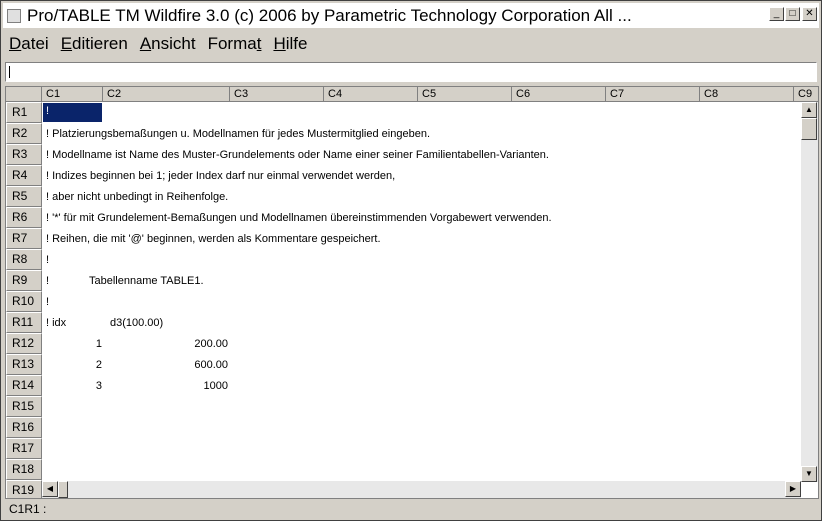 The width and height of the screenshot is (822, 521). I want to click on row-header-r11: R11, so click(24, 322).